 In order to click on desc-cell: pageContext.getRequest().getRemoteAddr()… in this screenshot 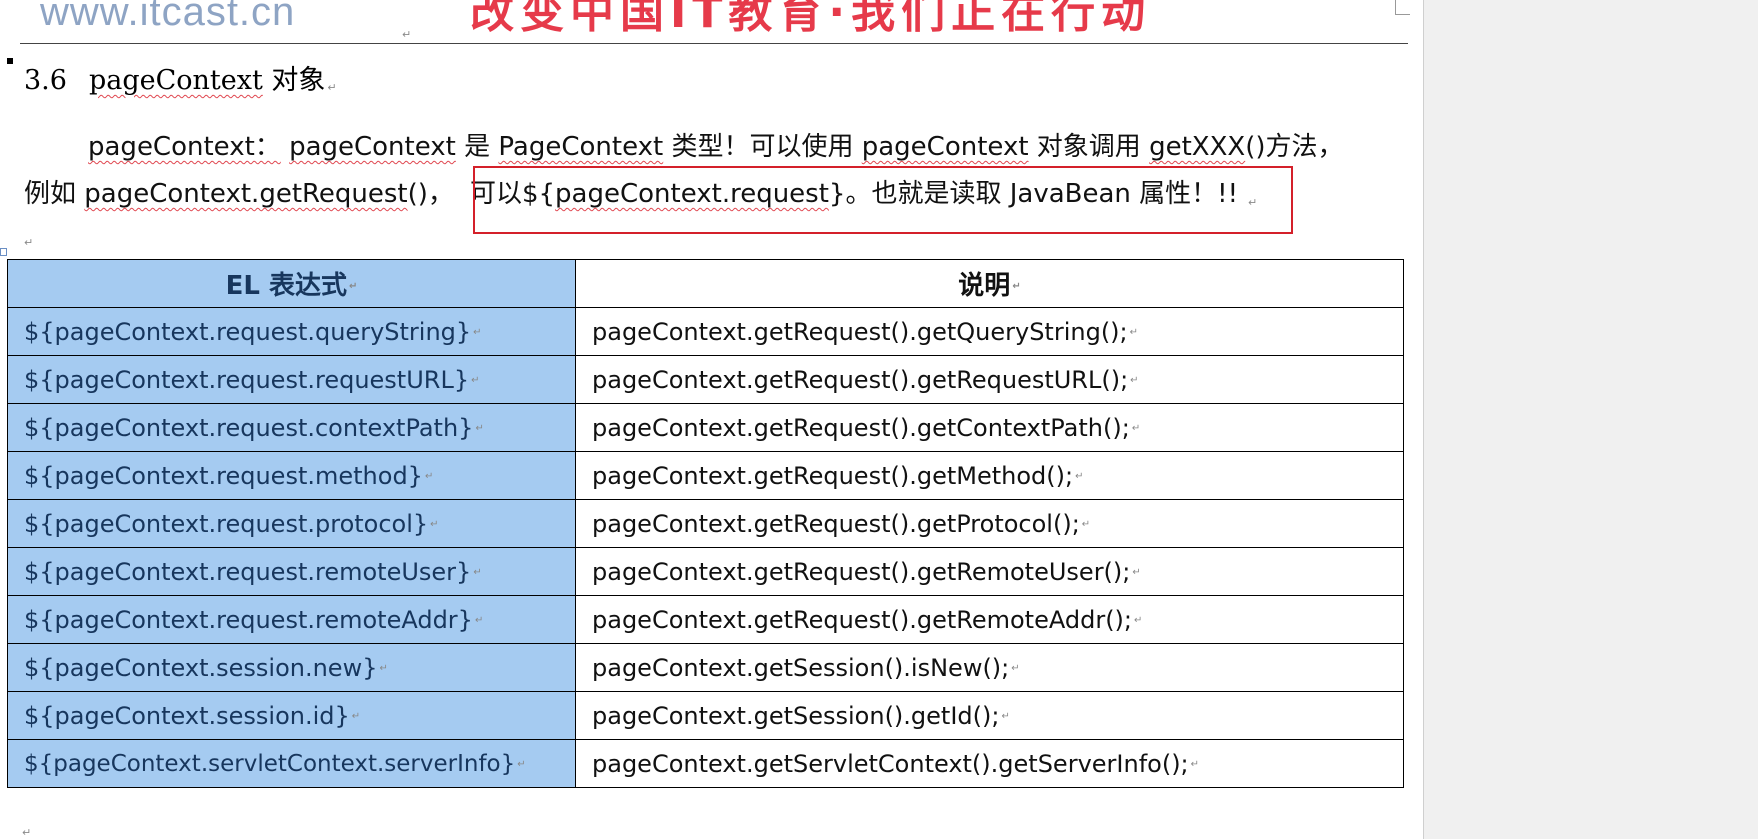, I will do `click(989, 619)`.